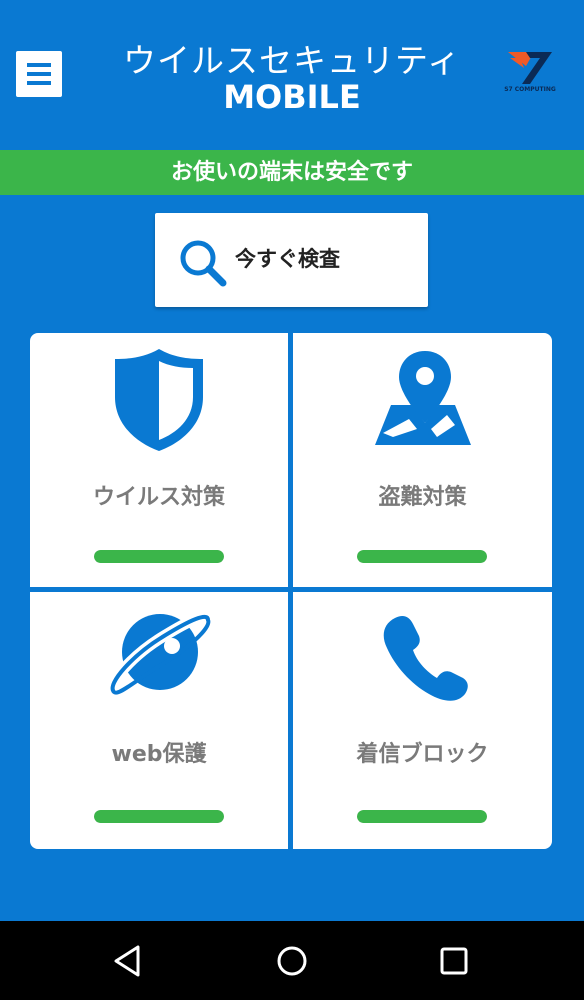  I want to click on phone-icon, so click(425, 658).